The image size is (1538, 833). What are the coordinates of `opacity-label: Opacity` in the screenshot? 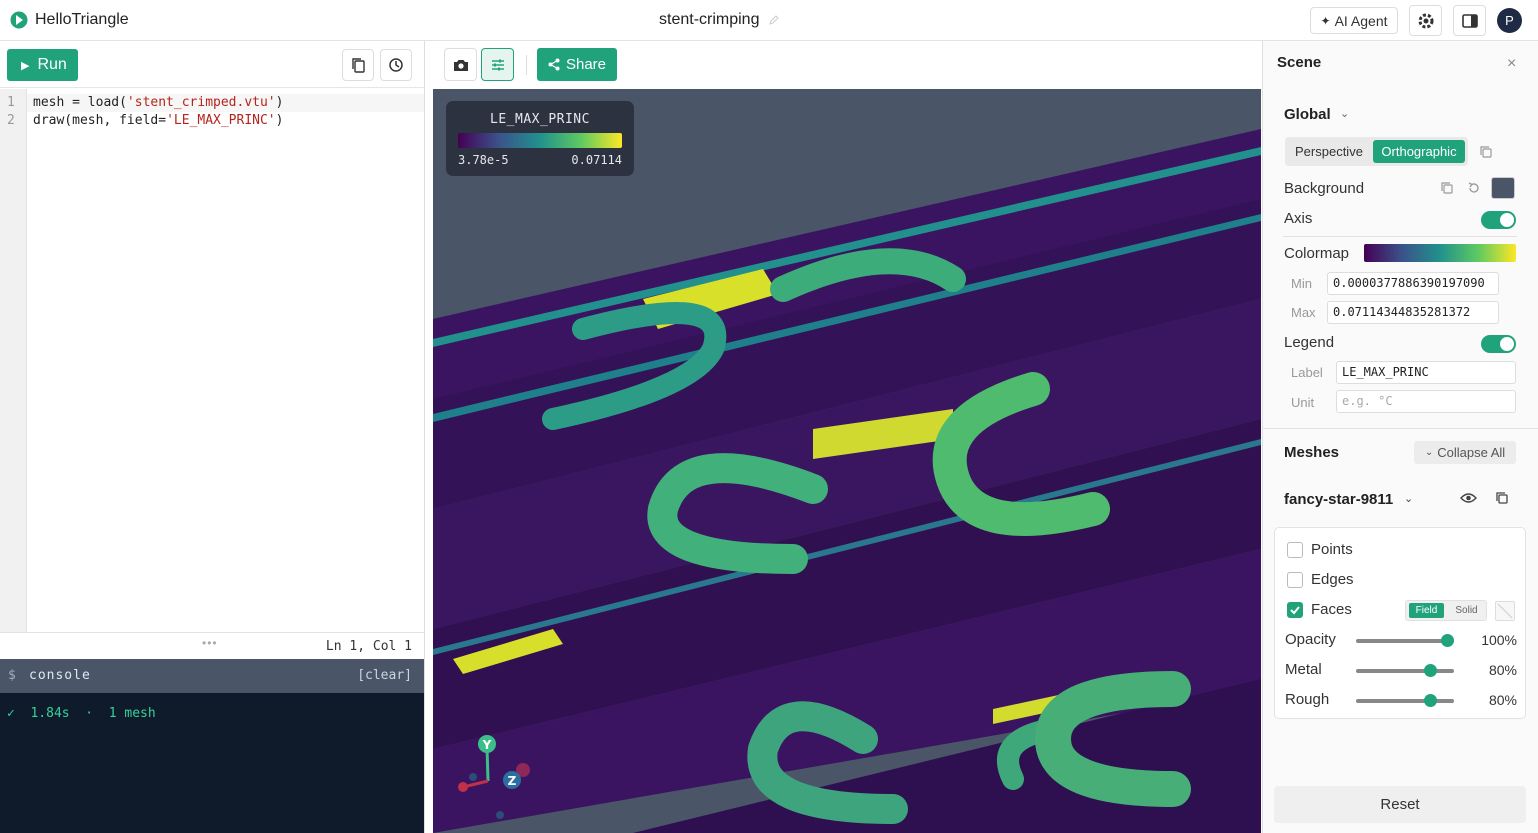 It's located at (1310, 639).